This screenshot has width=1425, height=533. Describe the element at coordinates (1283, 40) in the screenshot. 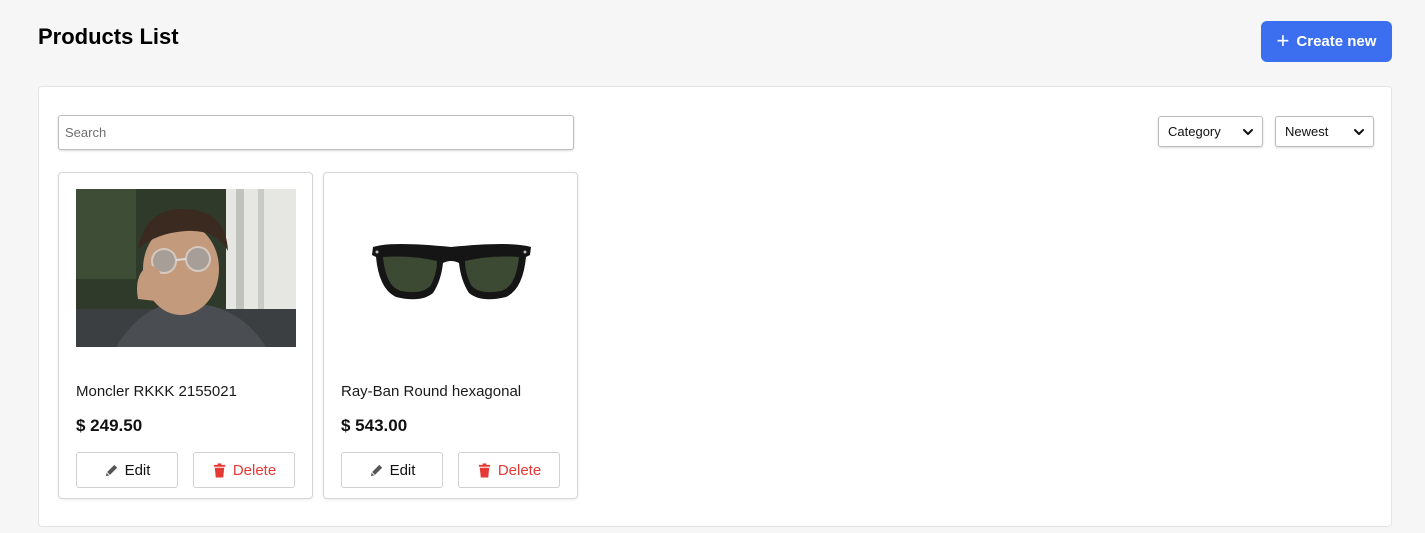

I see `plus-icon: +` at that location.